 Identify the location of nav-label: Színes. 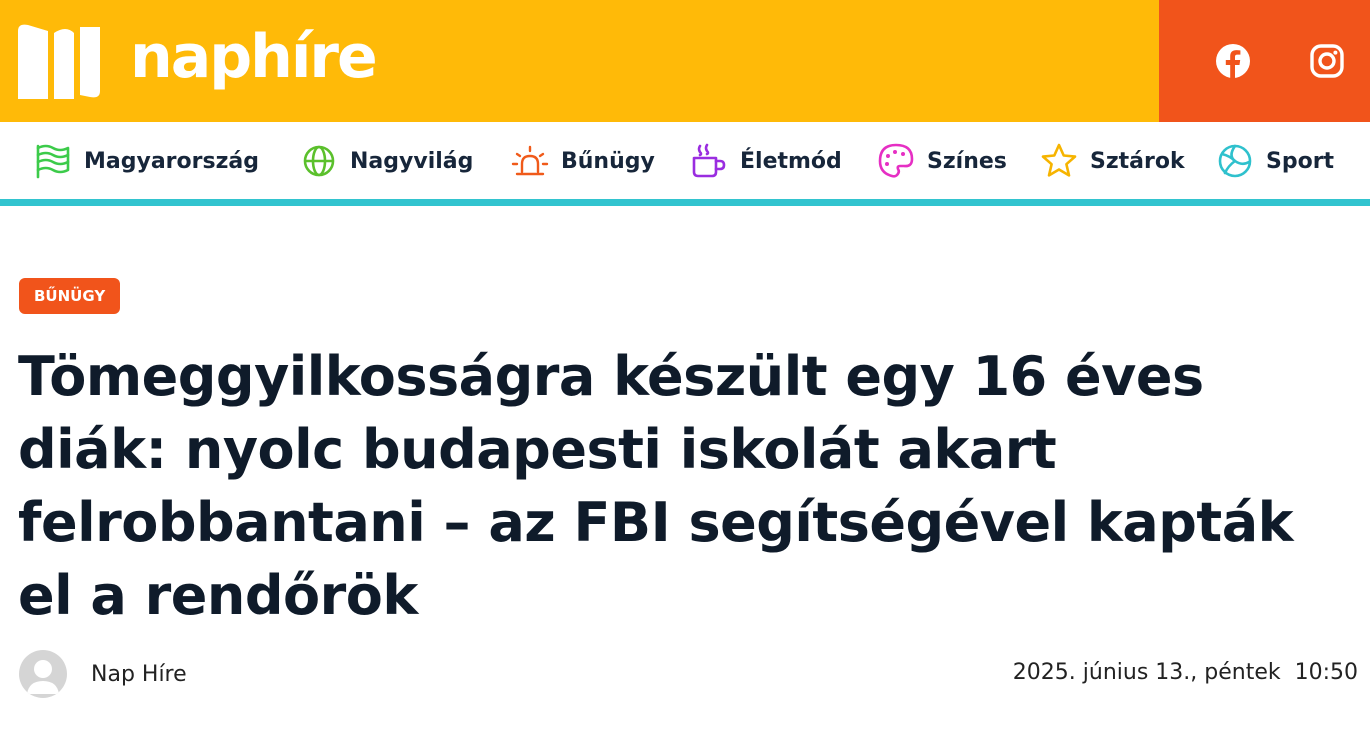
(967, 161).